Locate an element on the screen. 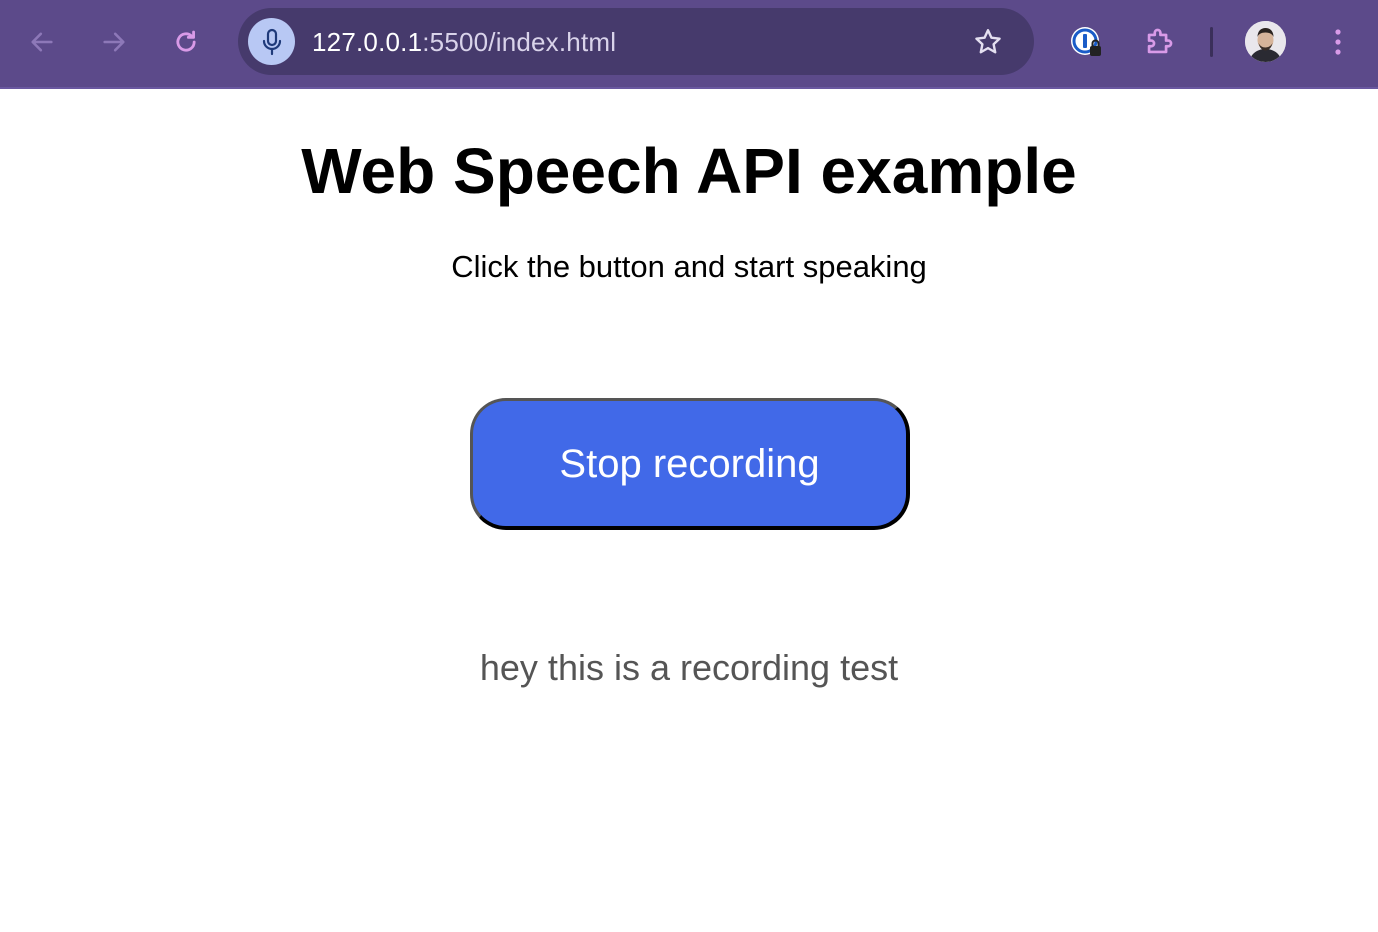  extensions-button is located at coordinates (1159, 42).